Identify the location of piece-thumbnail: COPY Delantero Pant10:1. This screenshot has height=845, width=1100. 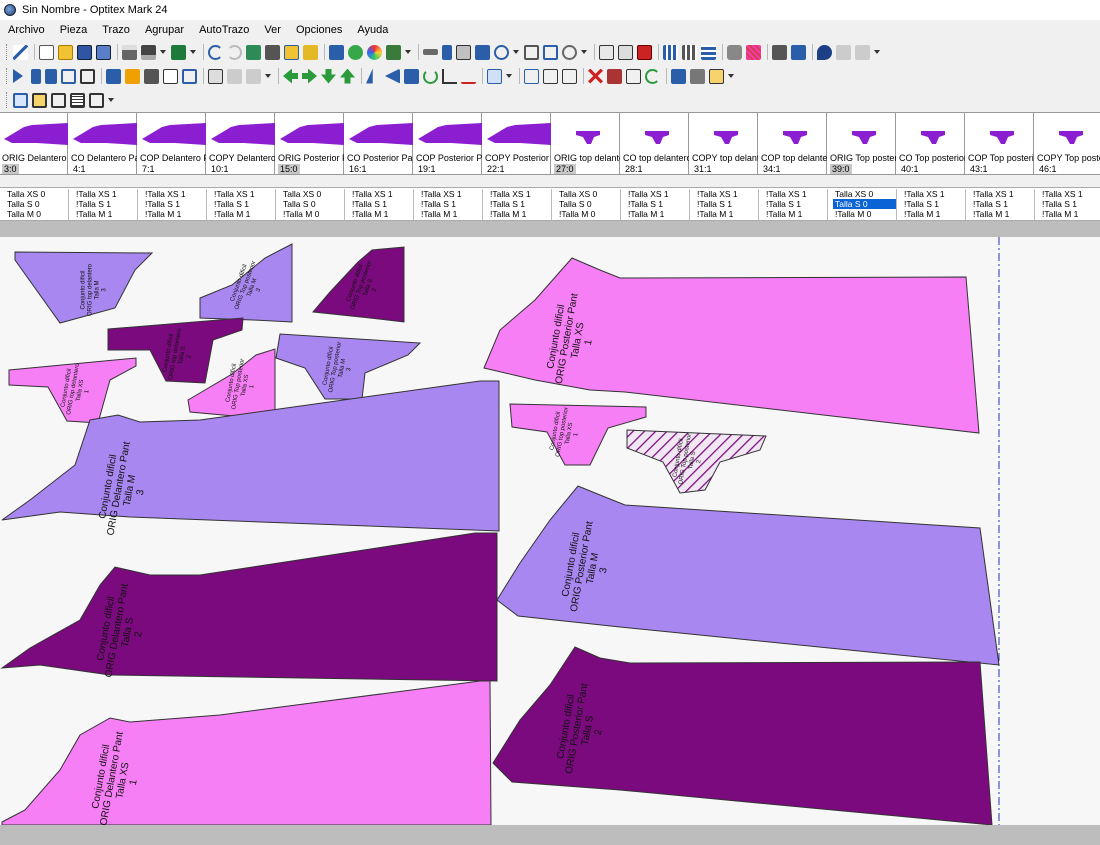
(241, 143).